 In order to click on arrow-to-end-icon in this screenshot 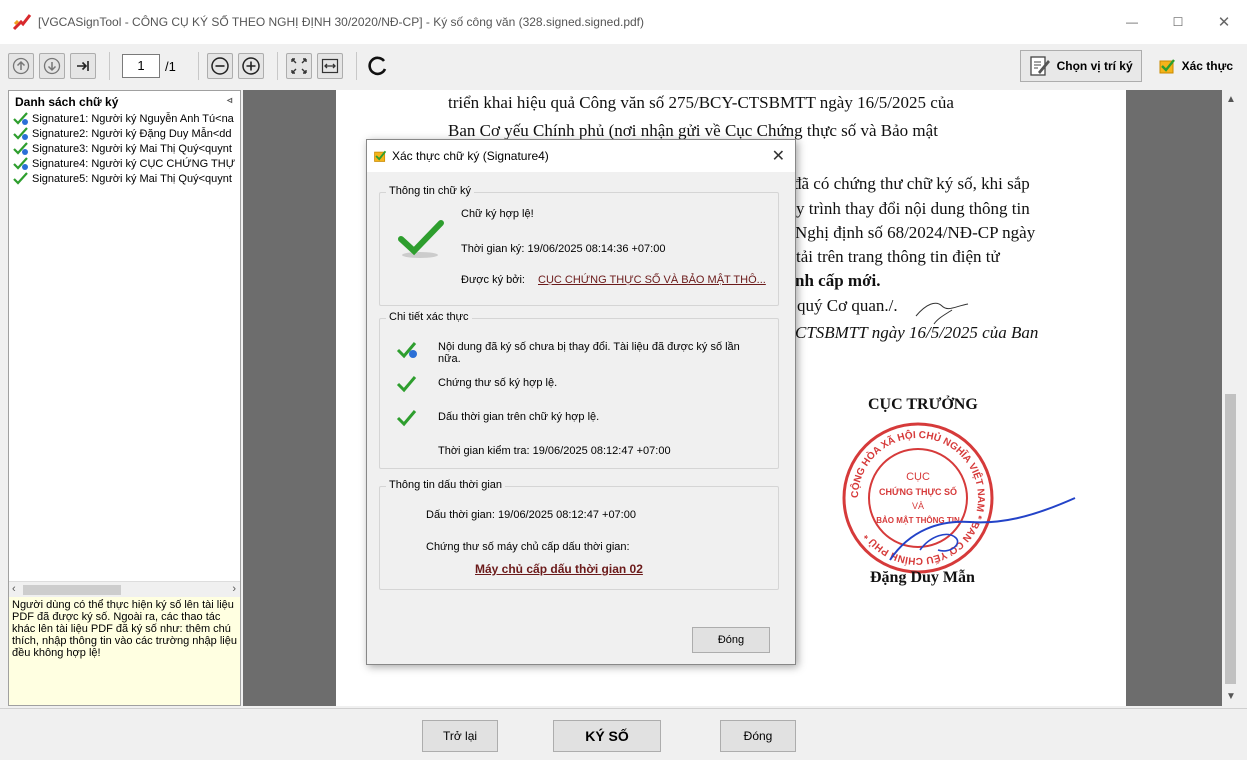, I will do `click(83, 66)`.